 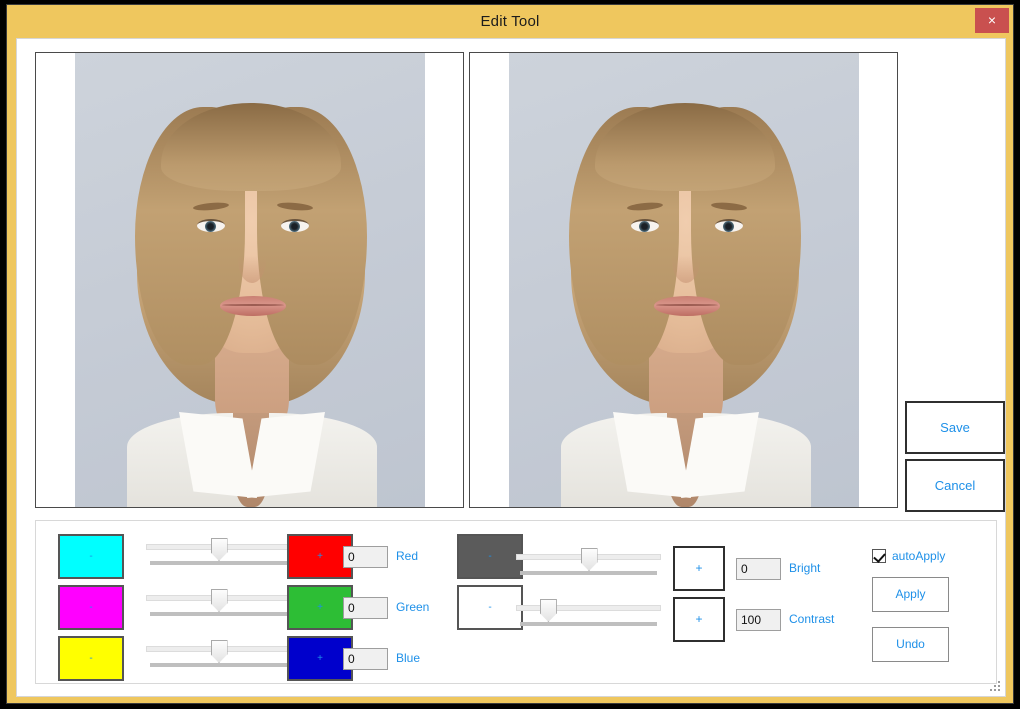 What do you see at coordinates (365, 659) in the screenshot?
I see `blue-value-input: 0` at bounding box center [365, 659].